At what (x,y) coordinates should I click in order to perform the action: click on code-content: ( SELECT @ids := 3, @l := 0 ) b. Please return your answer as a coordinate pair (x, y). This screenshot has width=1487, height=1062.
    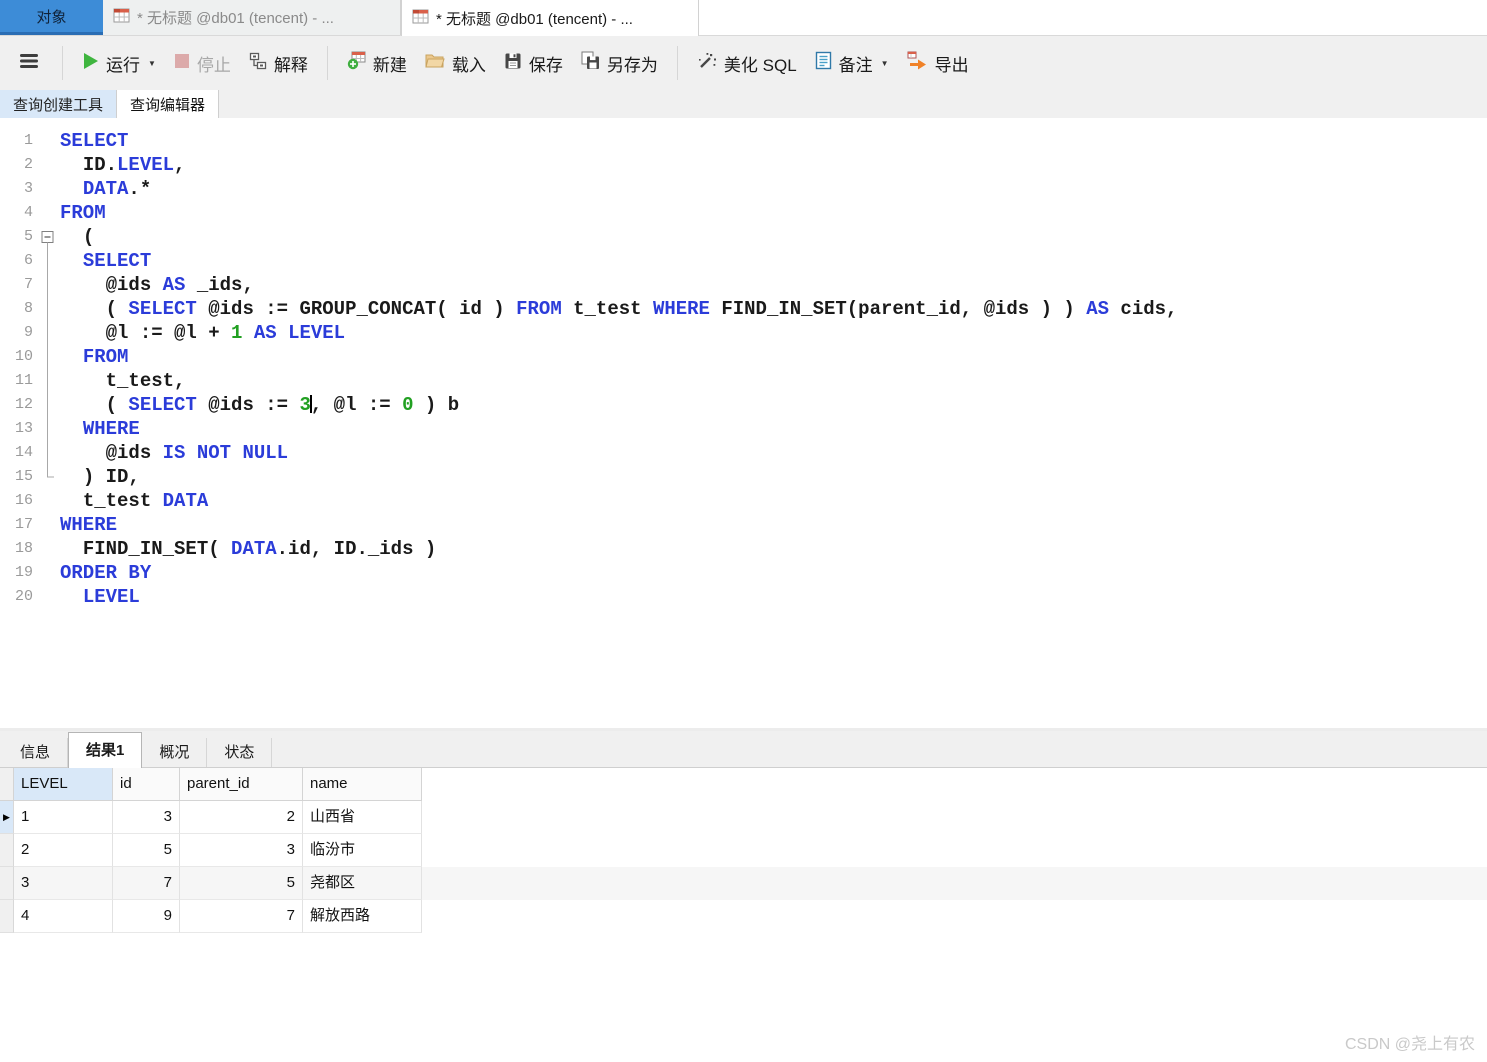
    Looking at the image, I should click on (282, 405).